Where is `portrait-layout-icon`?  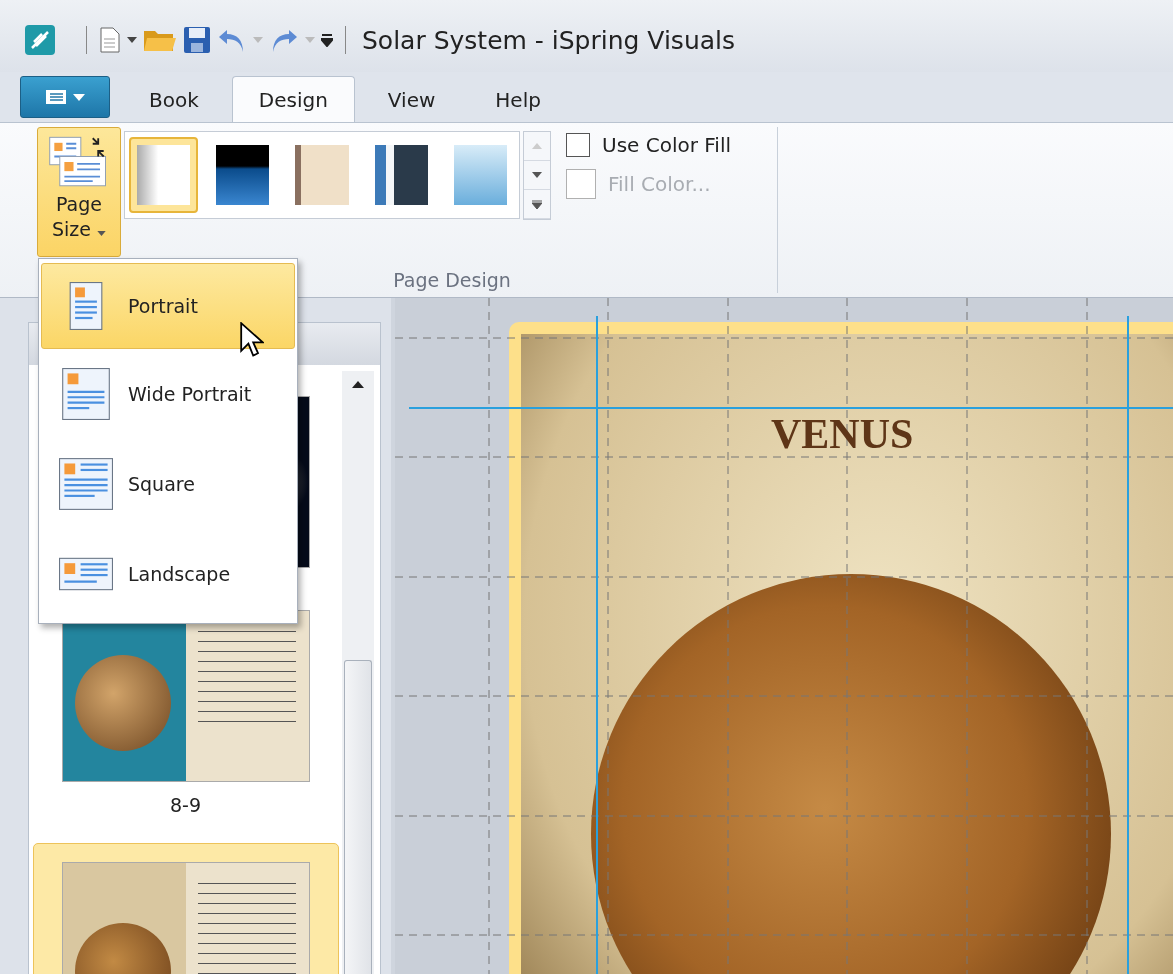 portrait-layout-icon is located at coordinates (86, 306).